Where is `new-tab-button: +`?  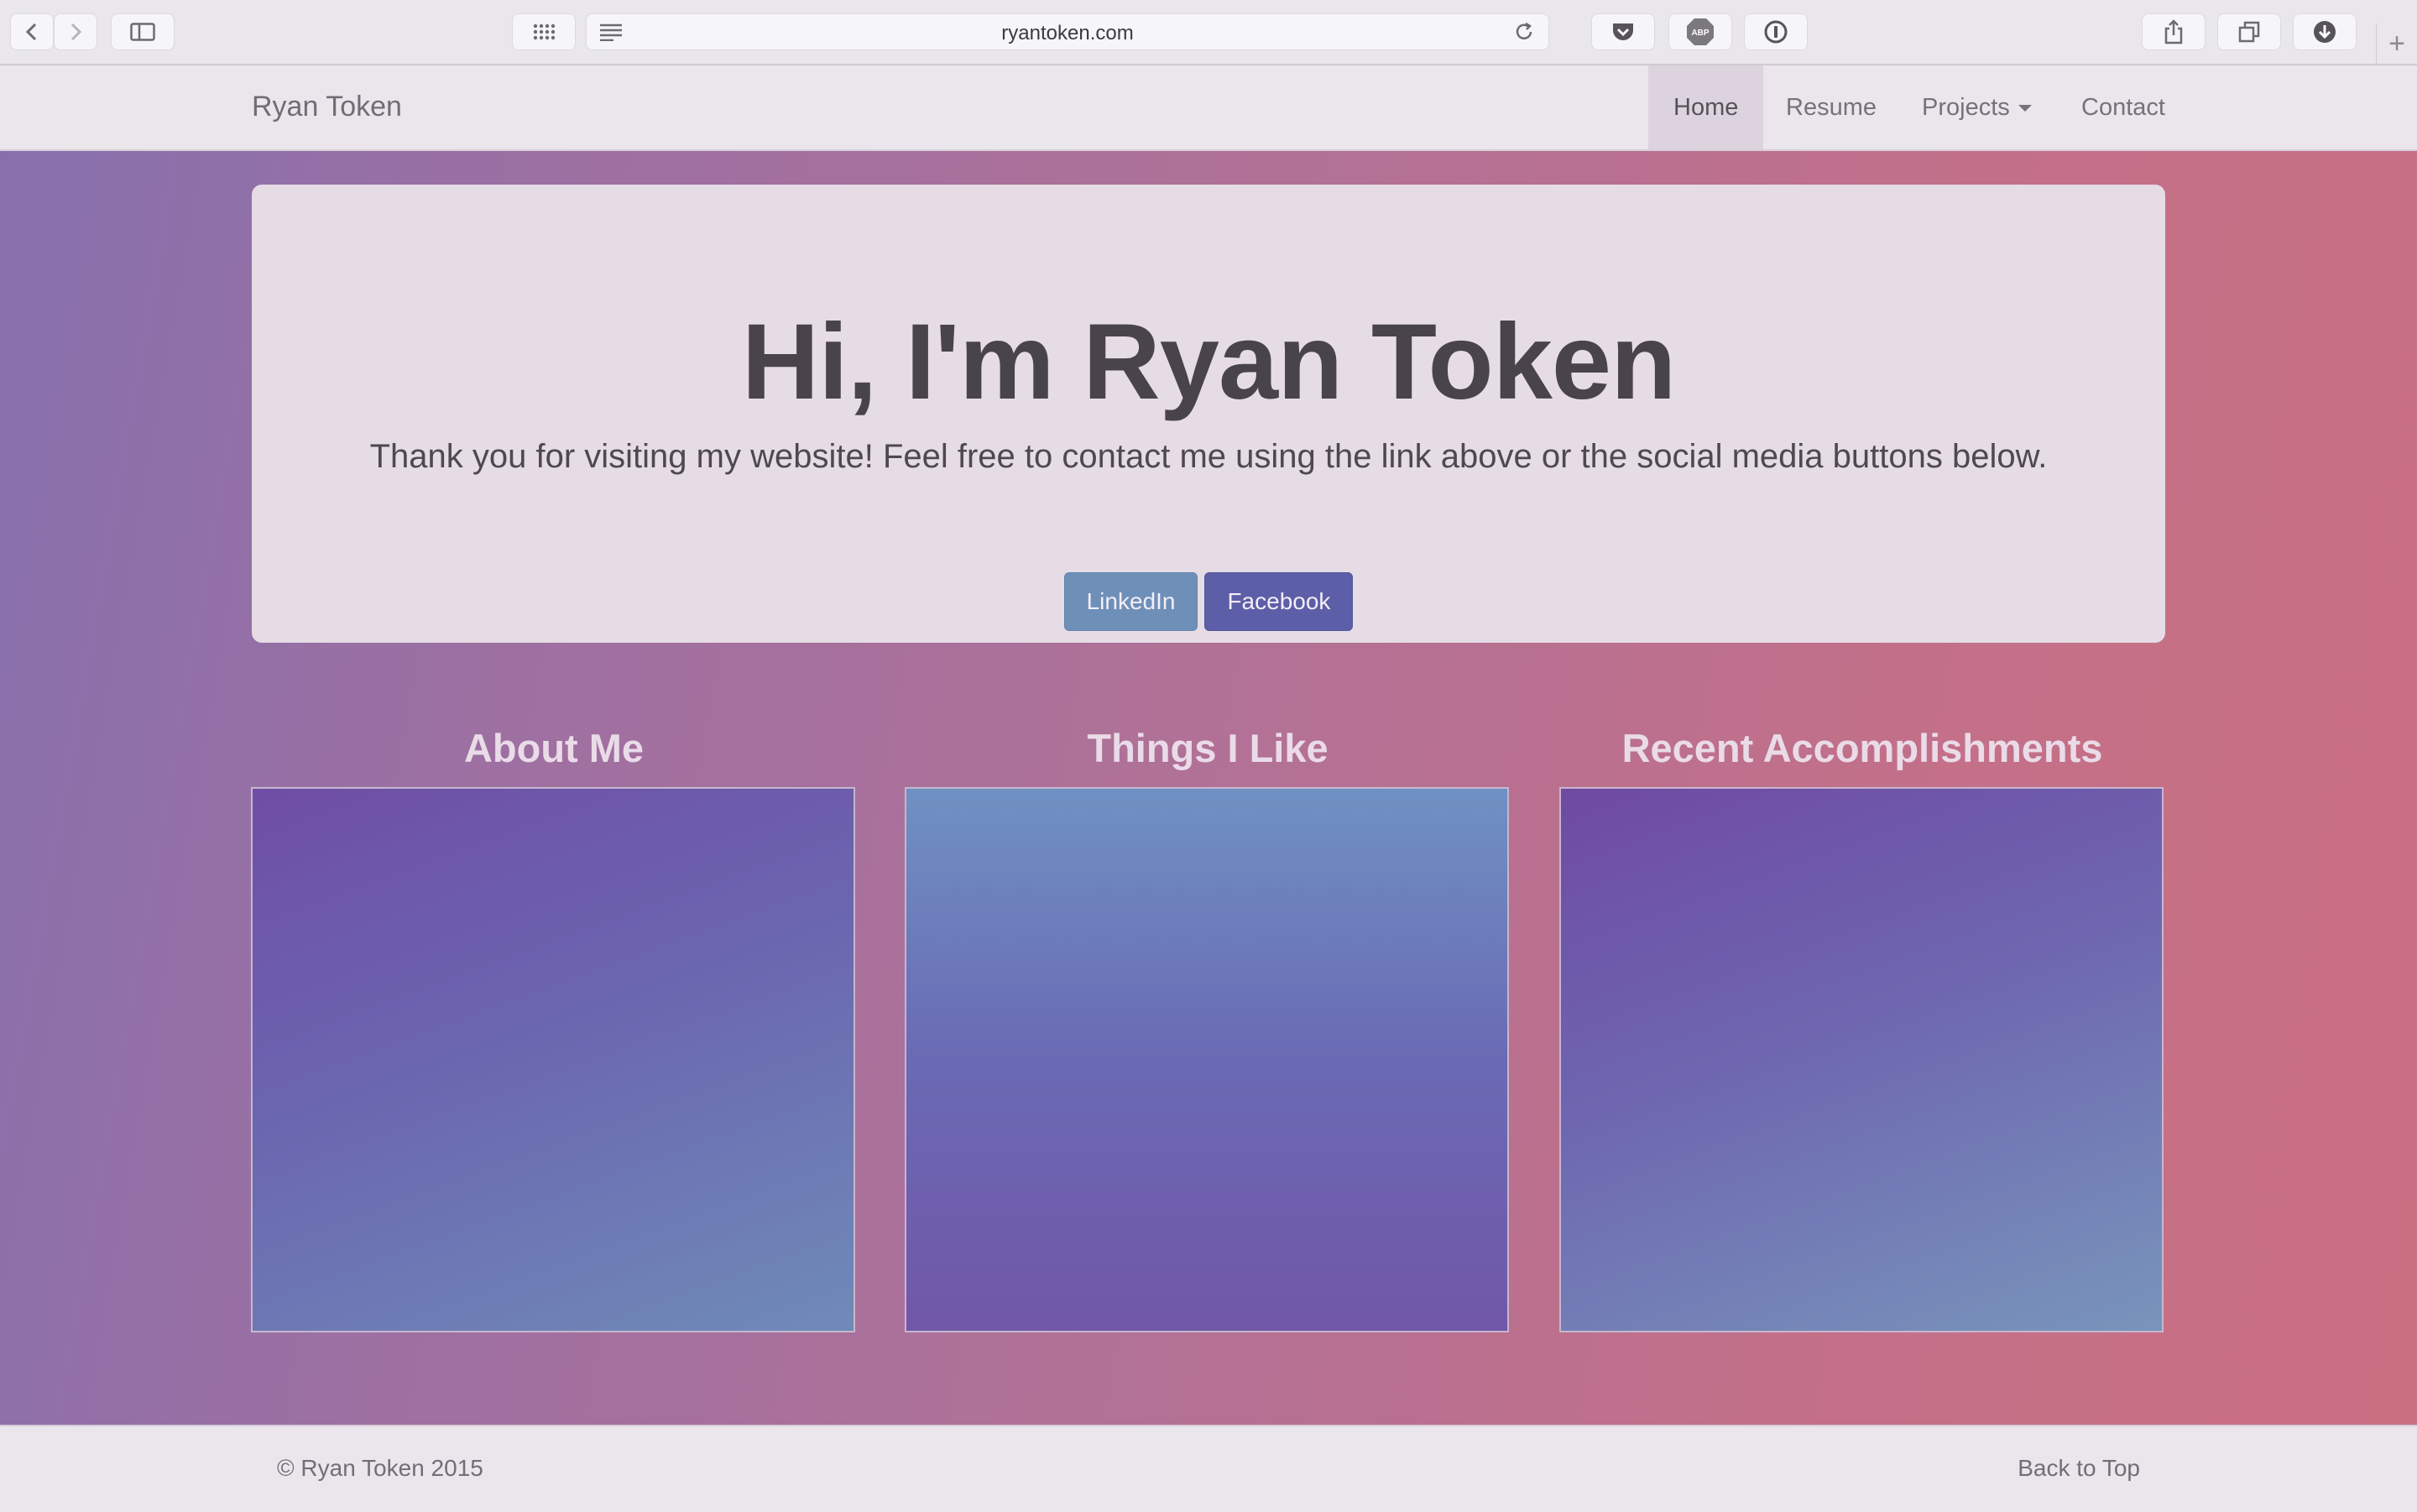 new-tab-button: + is located at coordinates (2396, 43).